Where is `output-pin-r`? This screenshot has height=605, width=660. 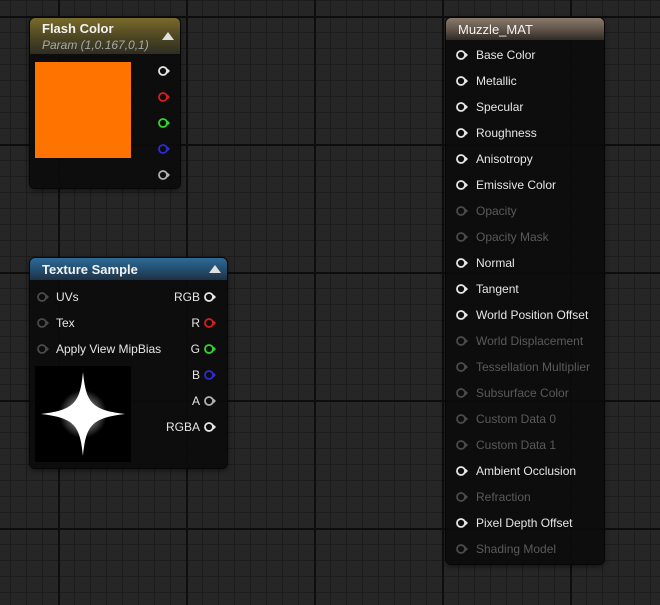 output-pin-r is located at coordinates (166, 97).